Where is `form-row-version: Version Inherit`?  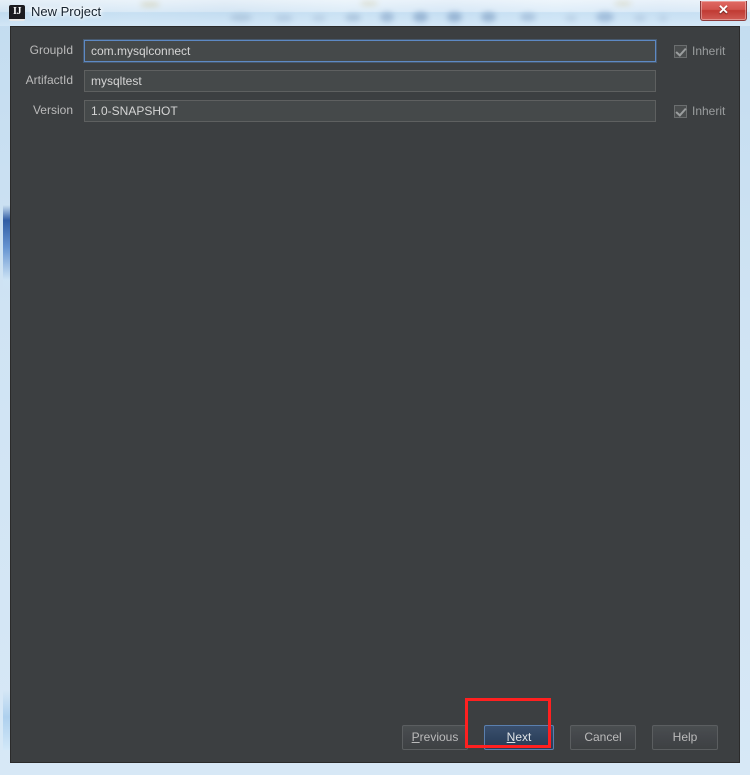 form-row-version: Version Inherit is located at coordinates (376, 111).